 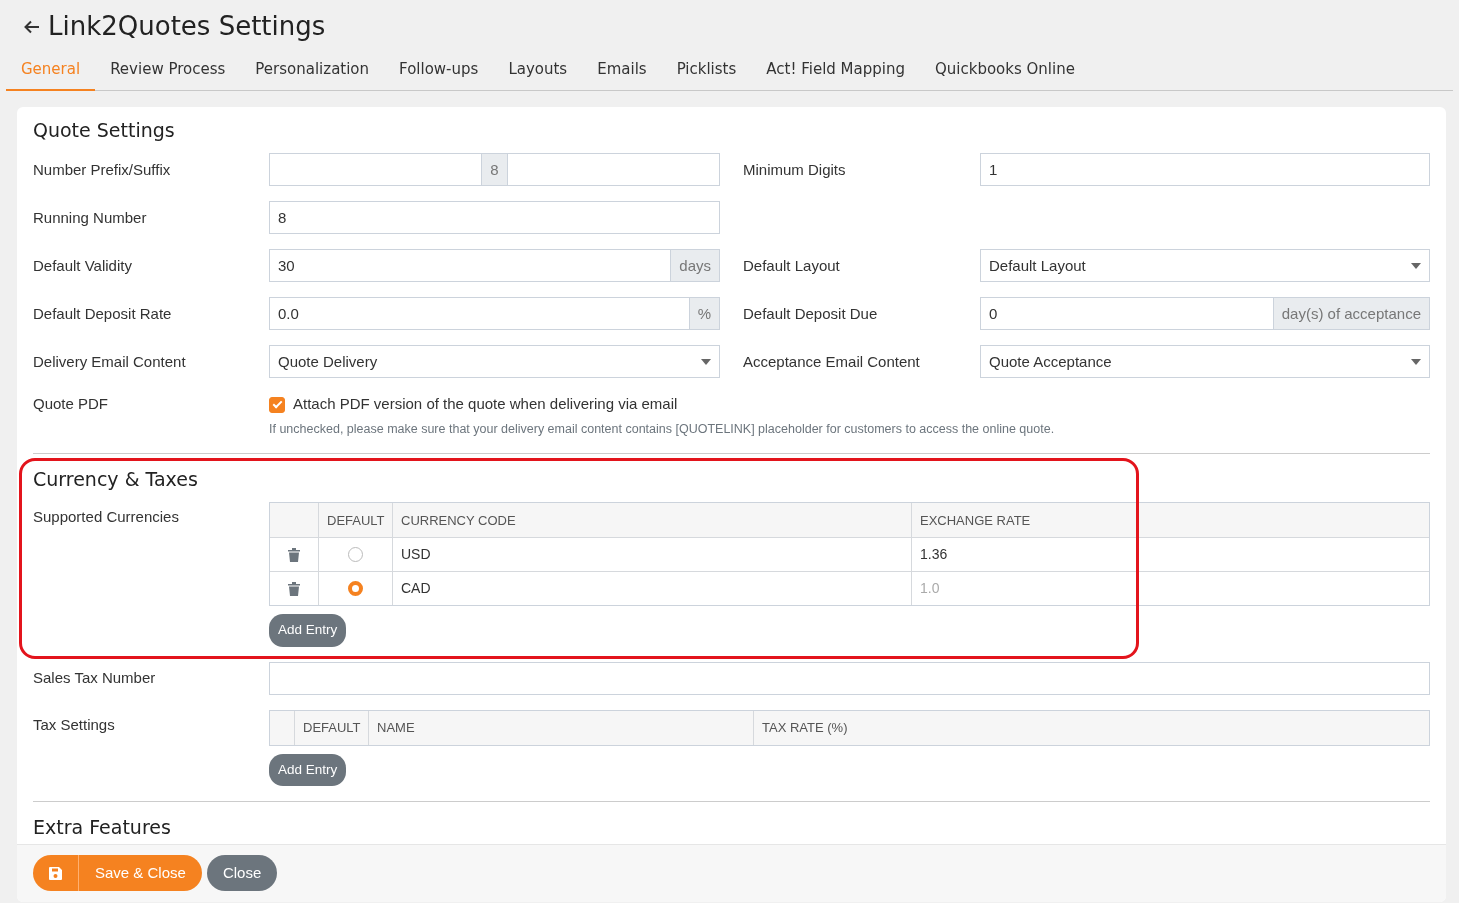 I want to click on table-cell-text: 1.36, so click(x=934, y=555).